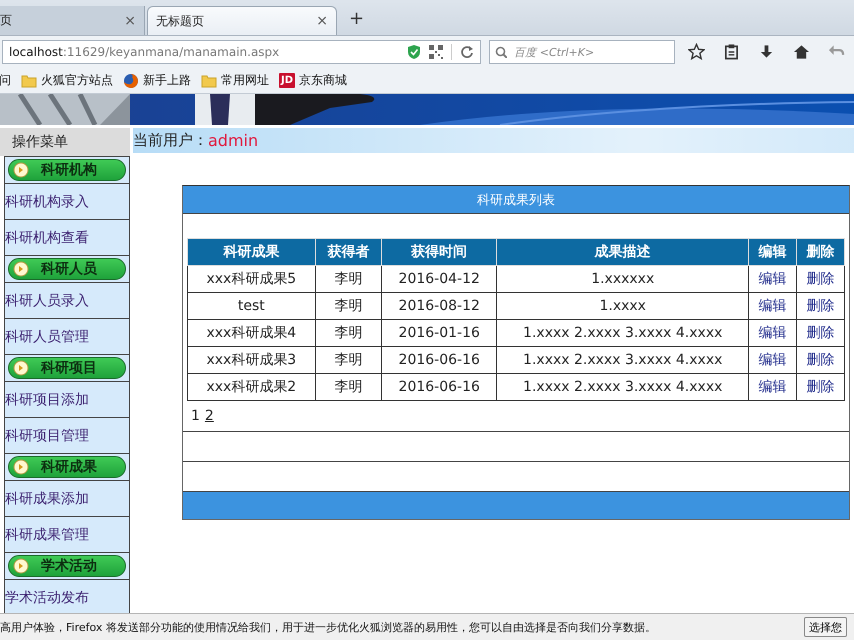  Describe the element at coordinates (67, 400) in the screenshot. I see `menu-item: 科研项目添加` at that location.